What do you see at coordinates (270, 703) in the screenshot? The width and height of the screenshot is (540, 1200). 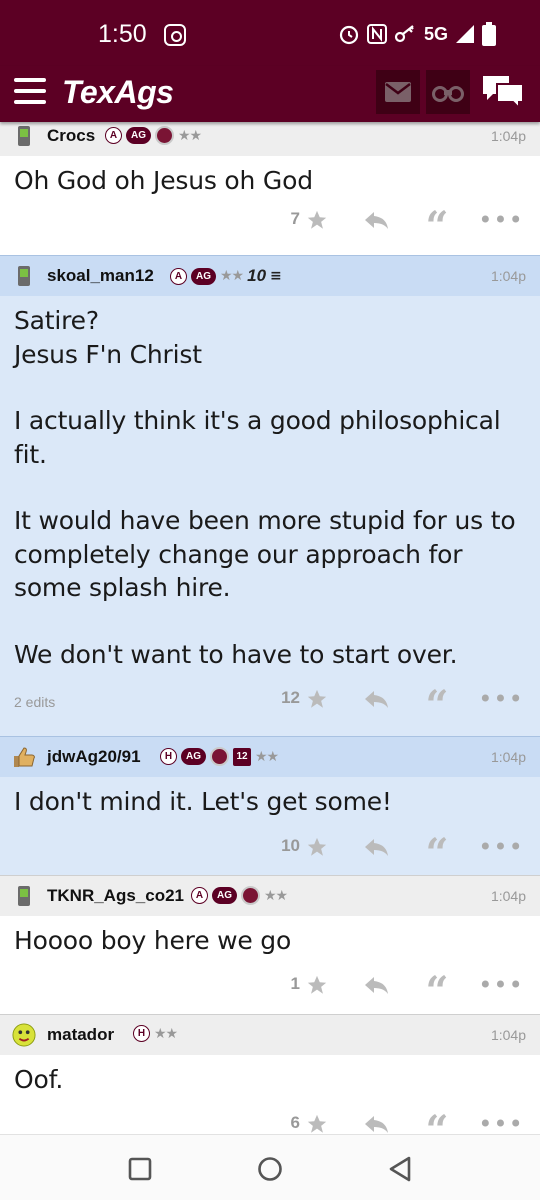 I see `post-actions: 2 edits 12 “ •••` at bounding box center [270, 703].